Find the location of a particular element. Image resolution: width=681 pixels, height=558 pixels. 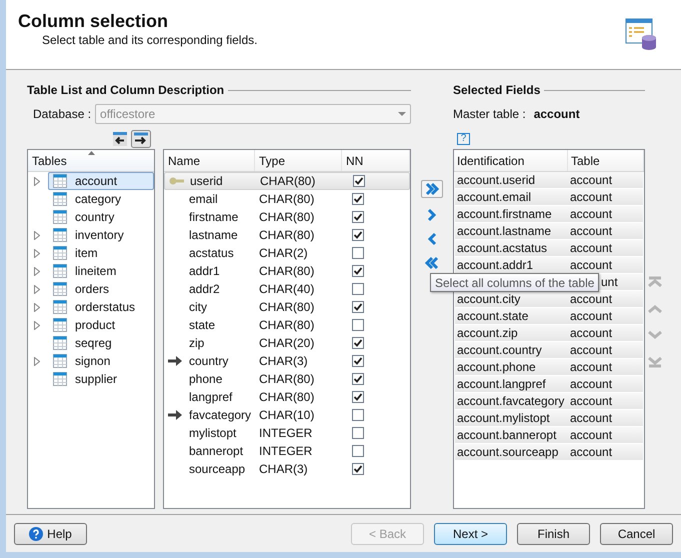

field-row: account.addr1 account is located at coordinates (549, 265).